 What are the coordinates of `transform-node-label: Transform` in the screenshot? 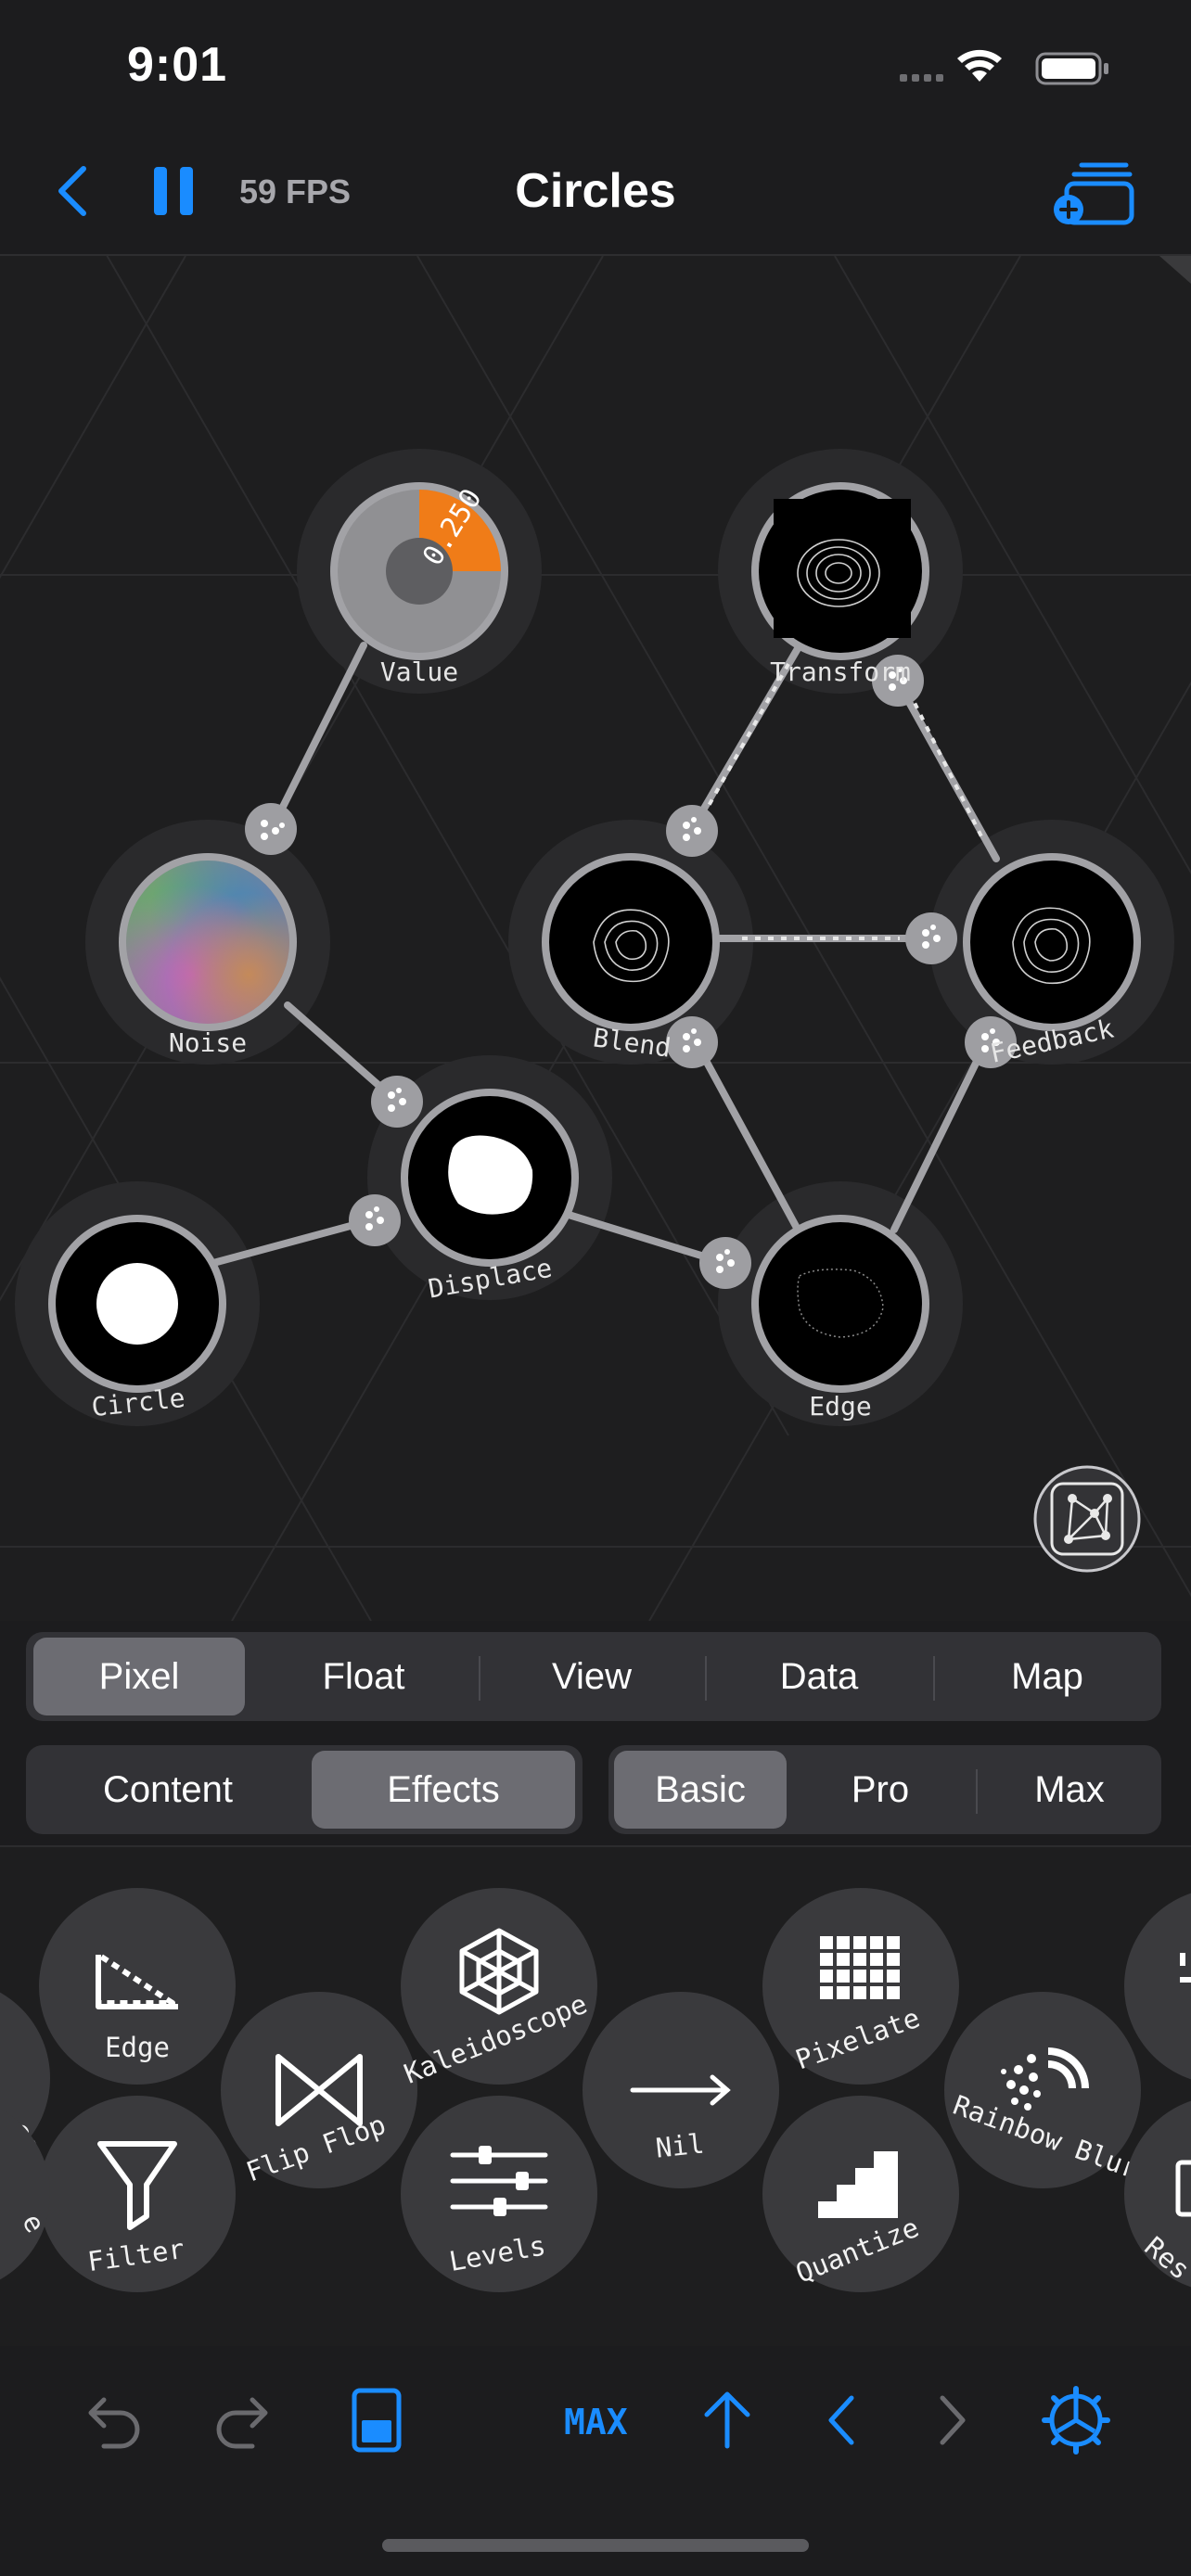 It's located at (840, 672).